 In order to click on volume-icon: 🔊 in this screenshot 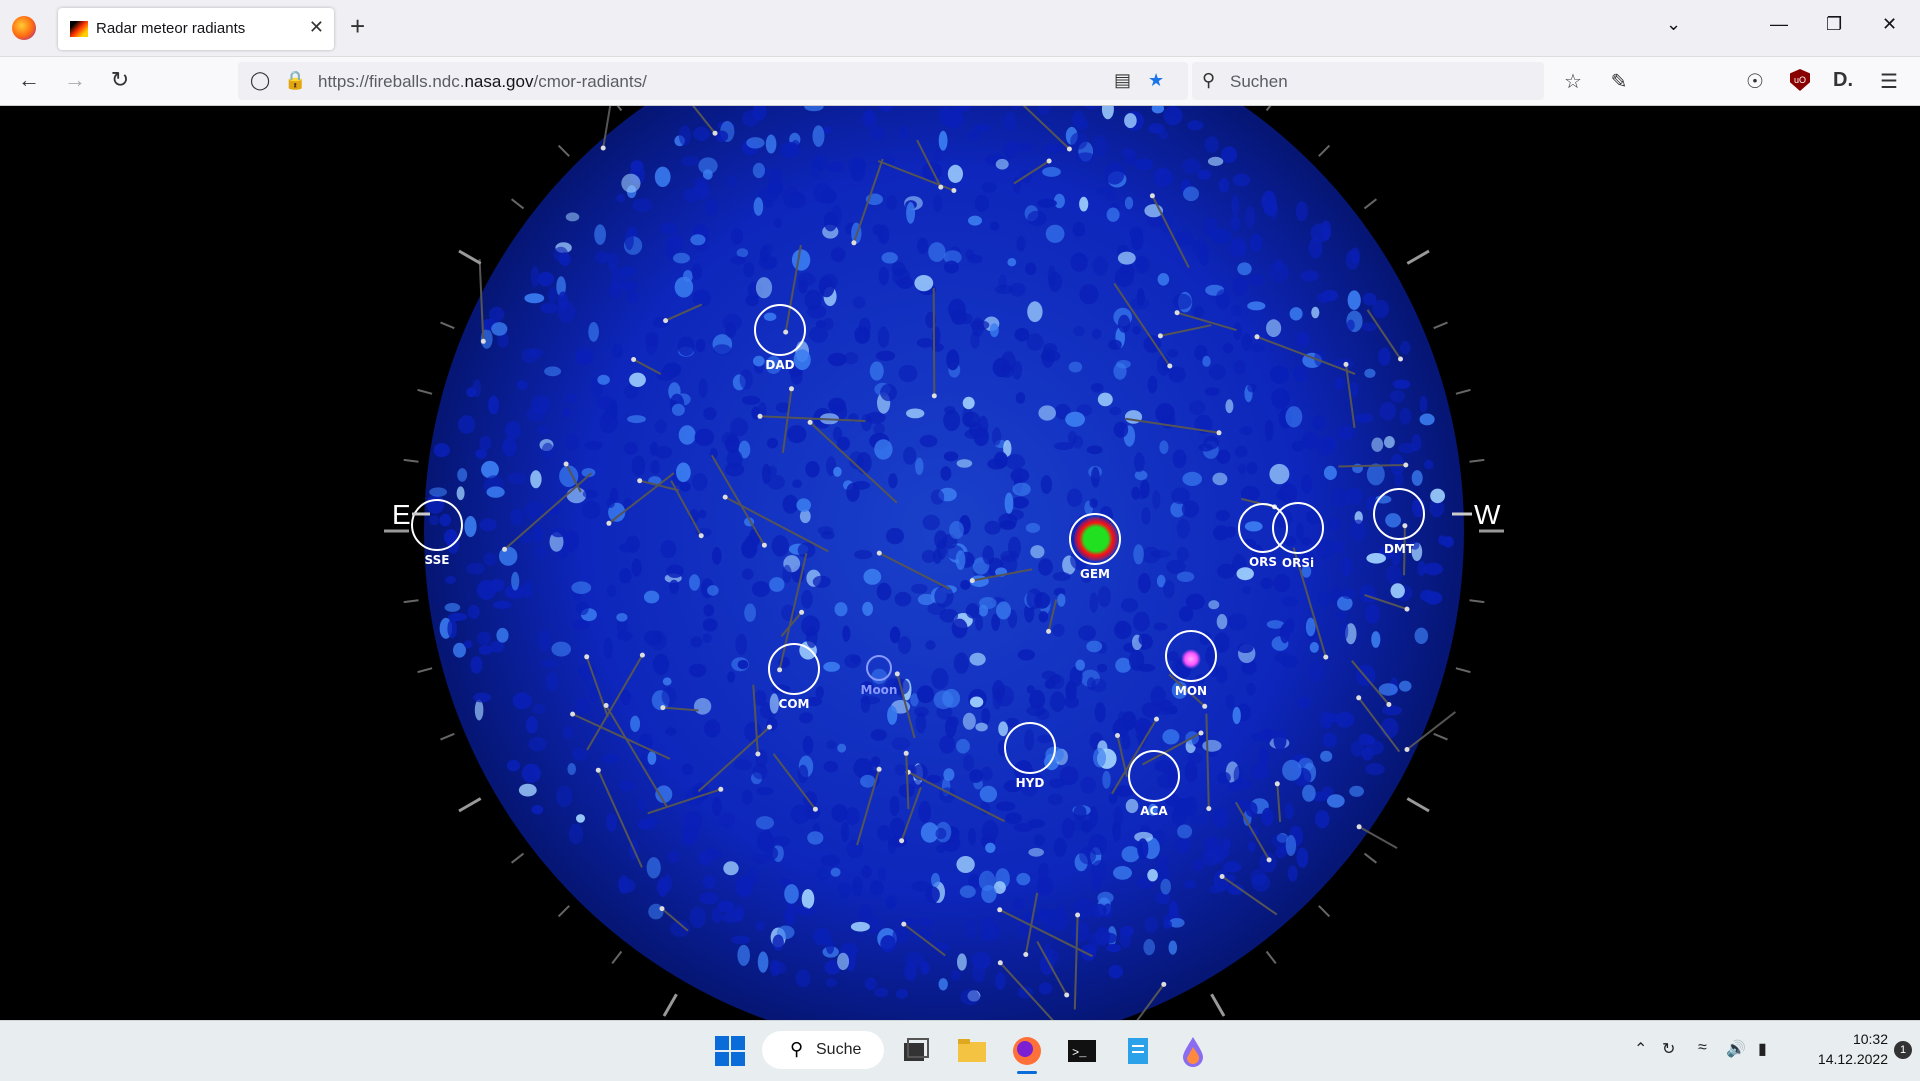, I will do `click(1736, 1049)`.